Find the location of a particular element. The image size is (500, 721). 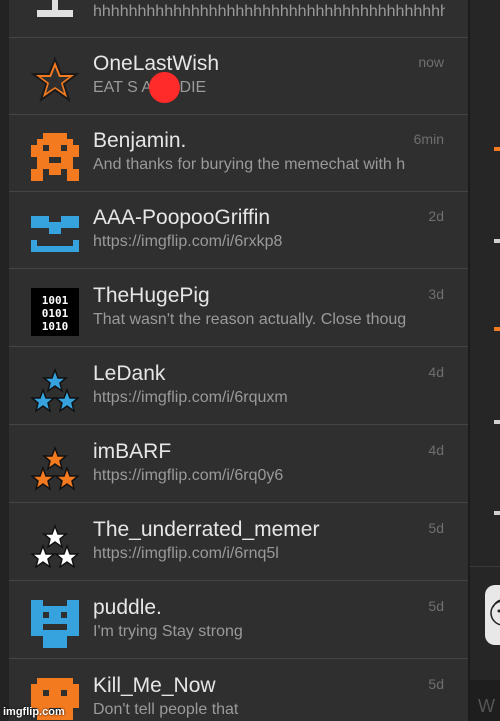

avatar-partial-icon is located at coordinates (55, 8).